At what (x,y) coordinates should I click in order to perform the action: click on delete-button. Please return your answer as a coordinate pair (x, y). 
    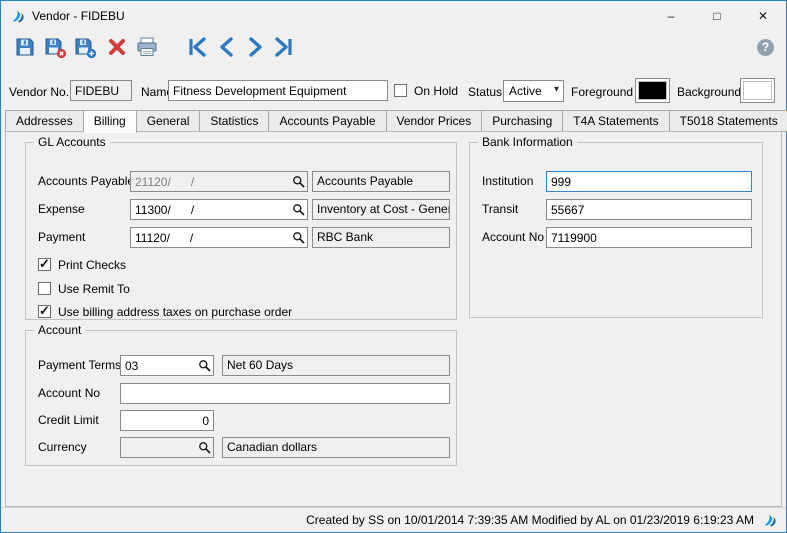
    Looking at the image, I should click on (117, 48).